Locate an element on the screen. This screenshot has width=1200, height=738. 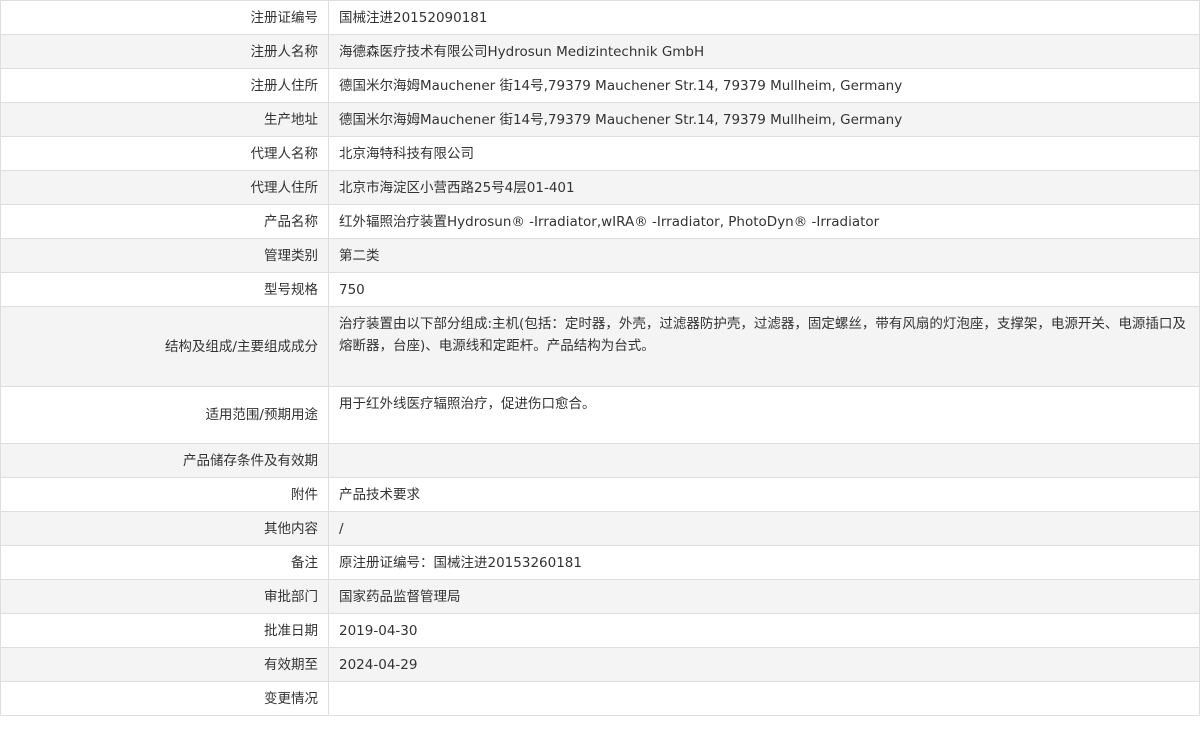
field-label: 有效期至 is located at coordinates (164, 664).